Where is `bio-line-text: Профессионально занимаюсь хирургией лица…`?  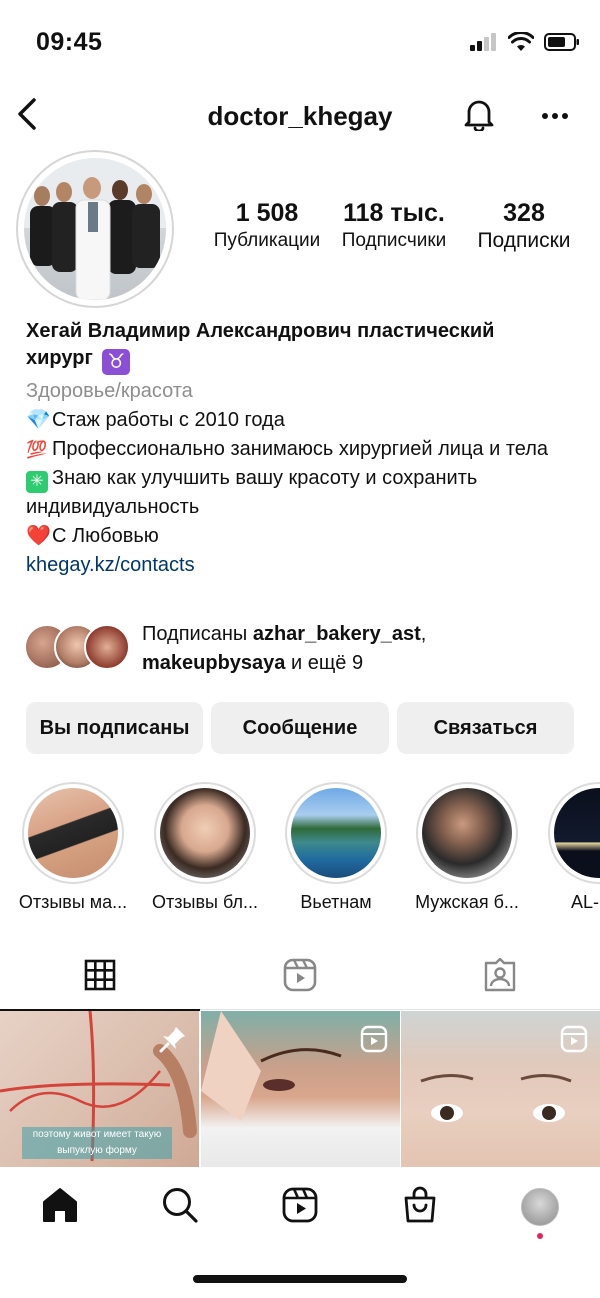
bio-line-text: Профессионально занимаюсь хирургией лица… is located at coordinates (300, 449).